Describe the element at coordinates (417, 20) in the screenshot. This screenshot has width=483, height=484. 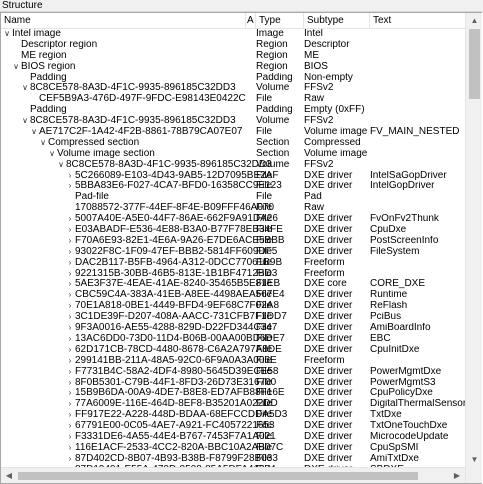
I see `column-header-text: Text` at that location.